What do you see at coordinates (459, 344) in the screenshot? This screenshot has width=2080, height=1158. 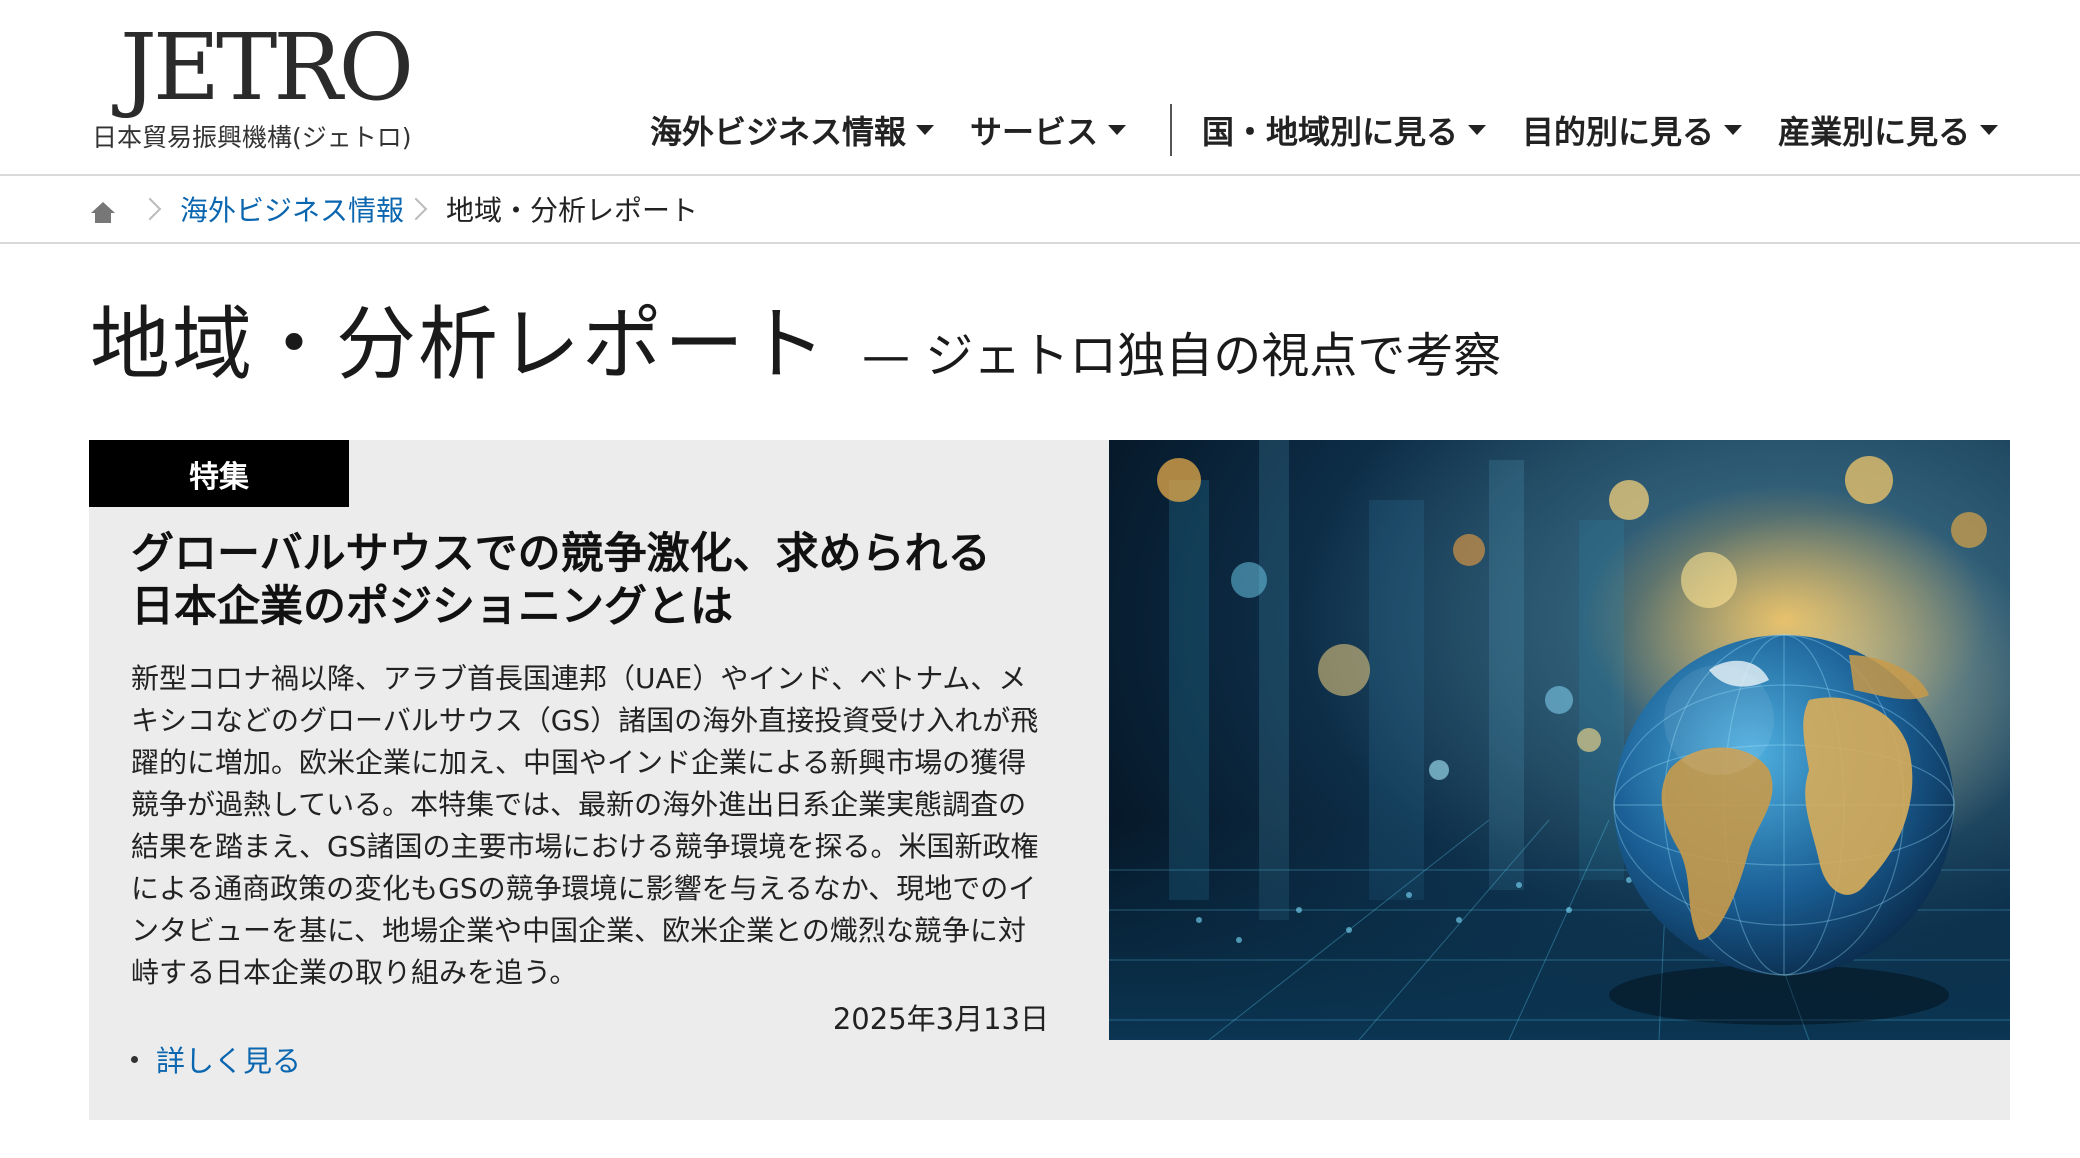 I see `page-title-main: 地域・分析レポート` at bounding box center [459, 344].